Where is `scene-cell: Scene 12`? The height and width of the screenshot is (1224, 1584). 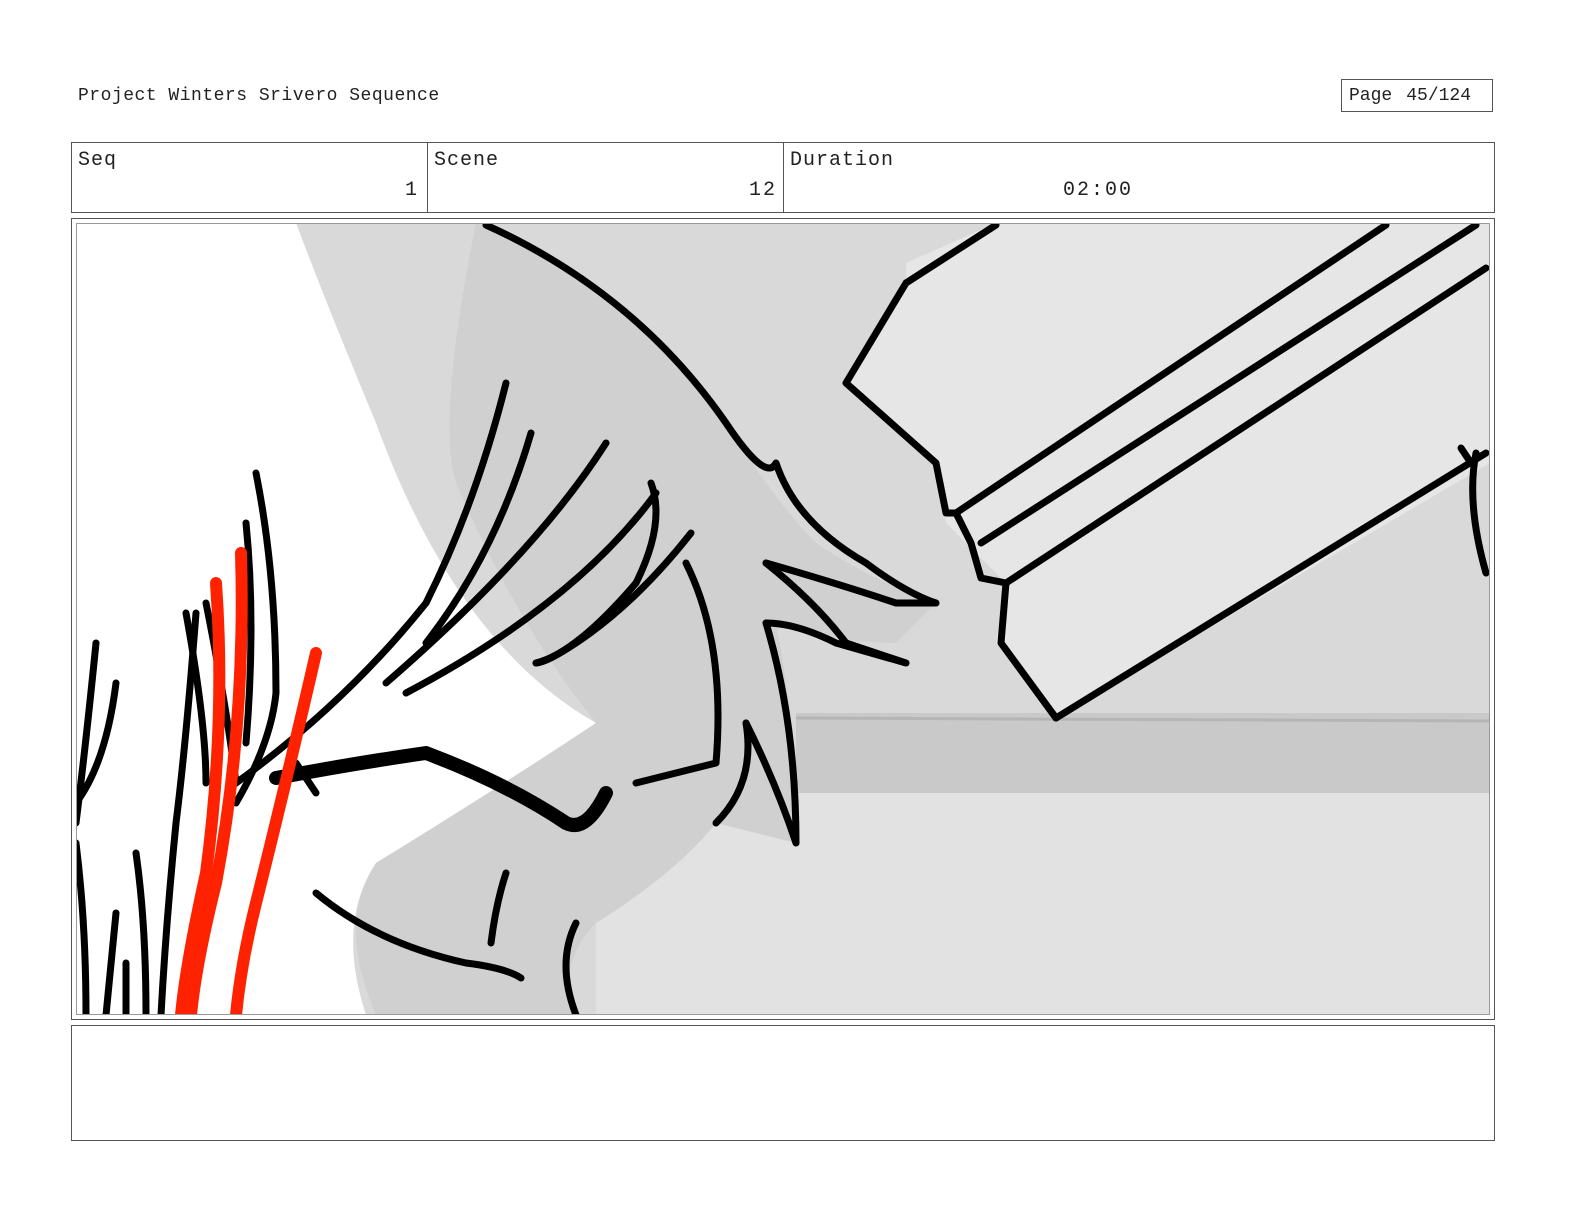
scene-cell: Scene 12 is located at coordinates (606, 177).